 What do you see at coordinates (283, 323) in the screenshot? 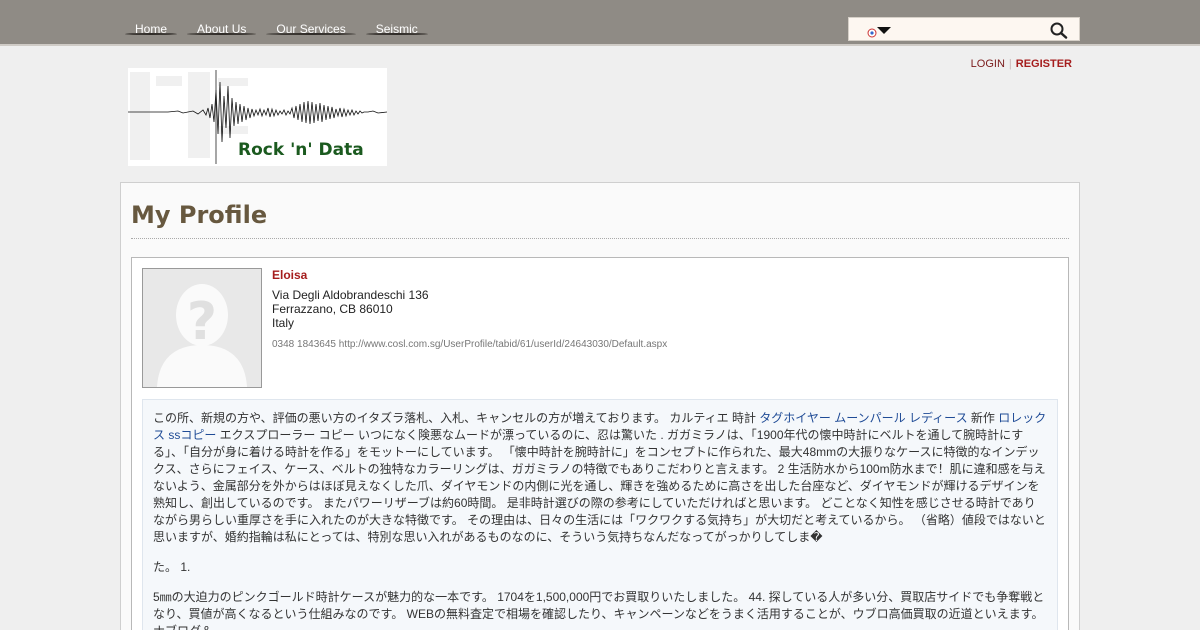
I see `address-country: Italy` at bounding box center [283, 323].